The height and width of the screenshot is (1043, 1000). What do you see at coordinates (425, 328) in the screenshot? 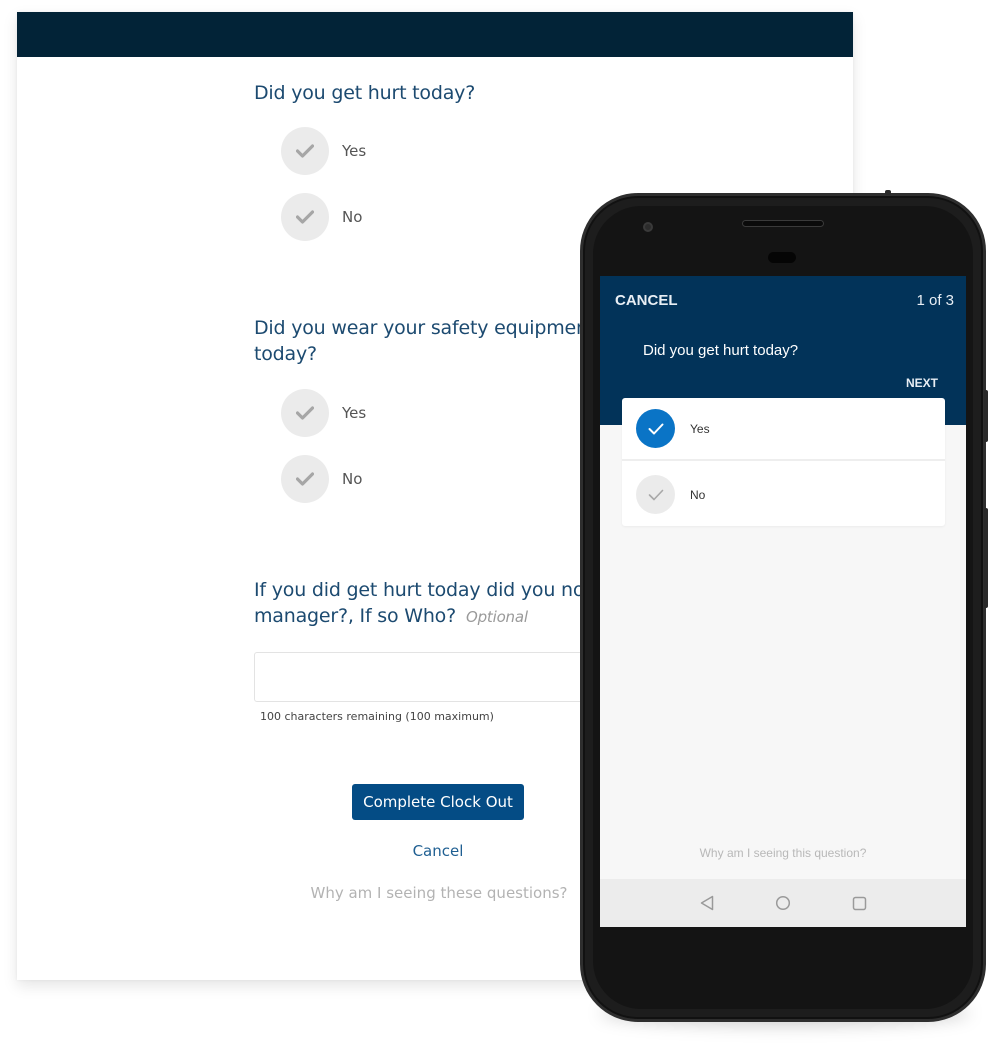
I see `question-2-title-line1: Did you wear your safety equipment` at bounding box center [425, 328].